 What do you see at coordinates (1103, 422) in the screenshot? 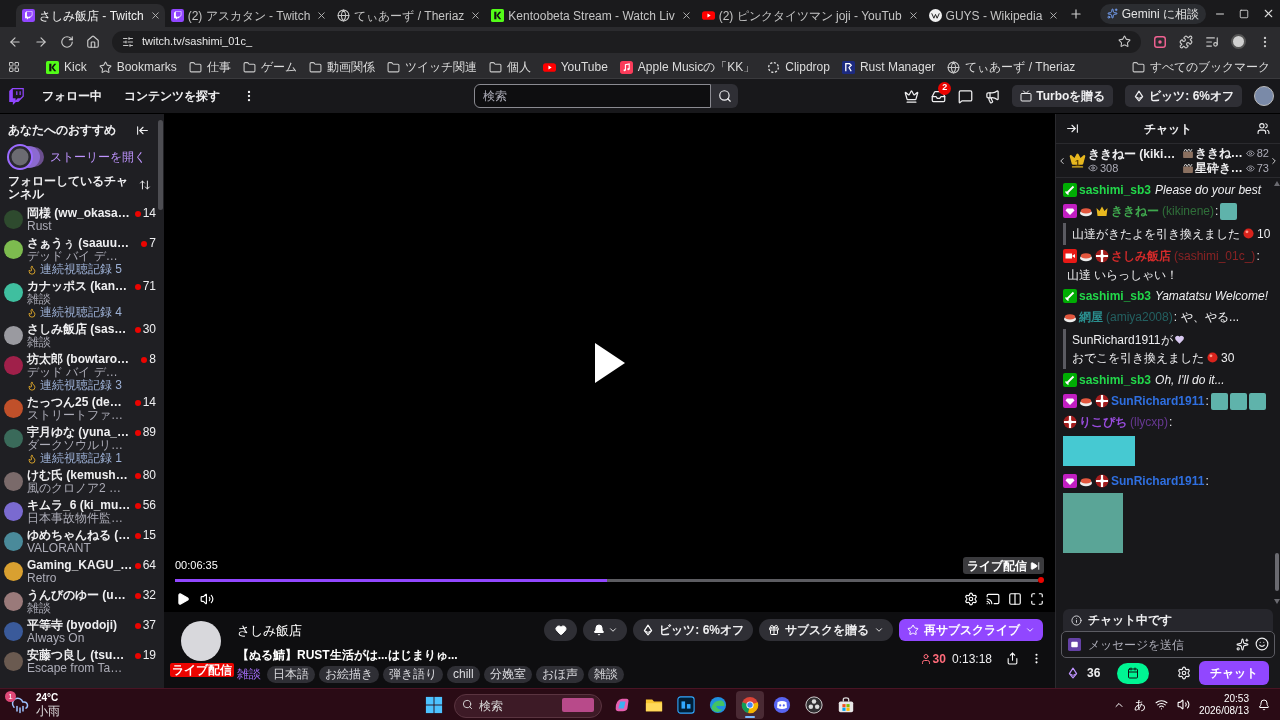
I see `username: りこぴち` at bounding box center [1103, 422].